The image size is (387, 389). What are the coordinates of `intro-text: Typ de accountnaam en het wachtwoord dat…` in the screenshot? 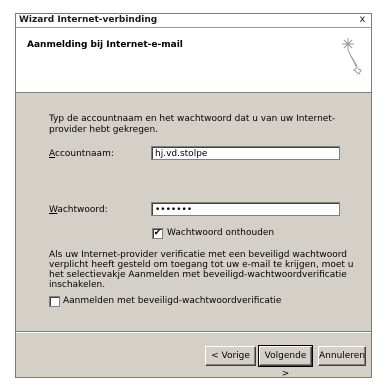 It's located at (192, 124).